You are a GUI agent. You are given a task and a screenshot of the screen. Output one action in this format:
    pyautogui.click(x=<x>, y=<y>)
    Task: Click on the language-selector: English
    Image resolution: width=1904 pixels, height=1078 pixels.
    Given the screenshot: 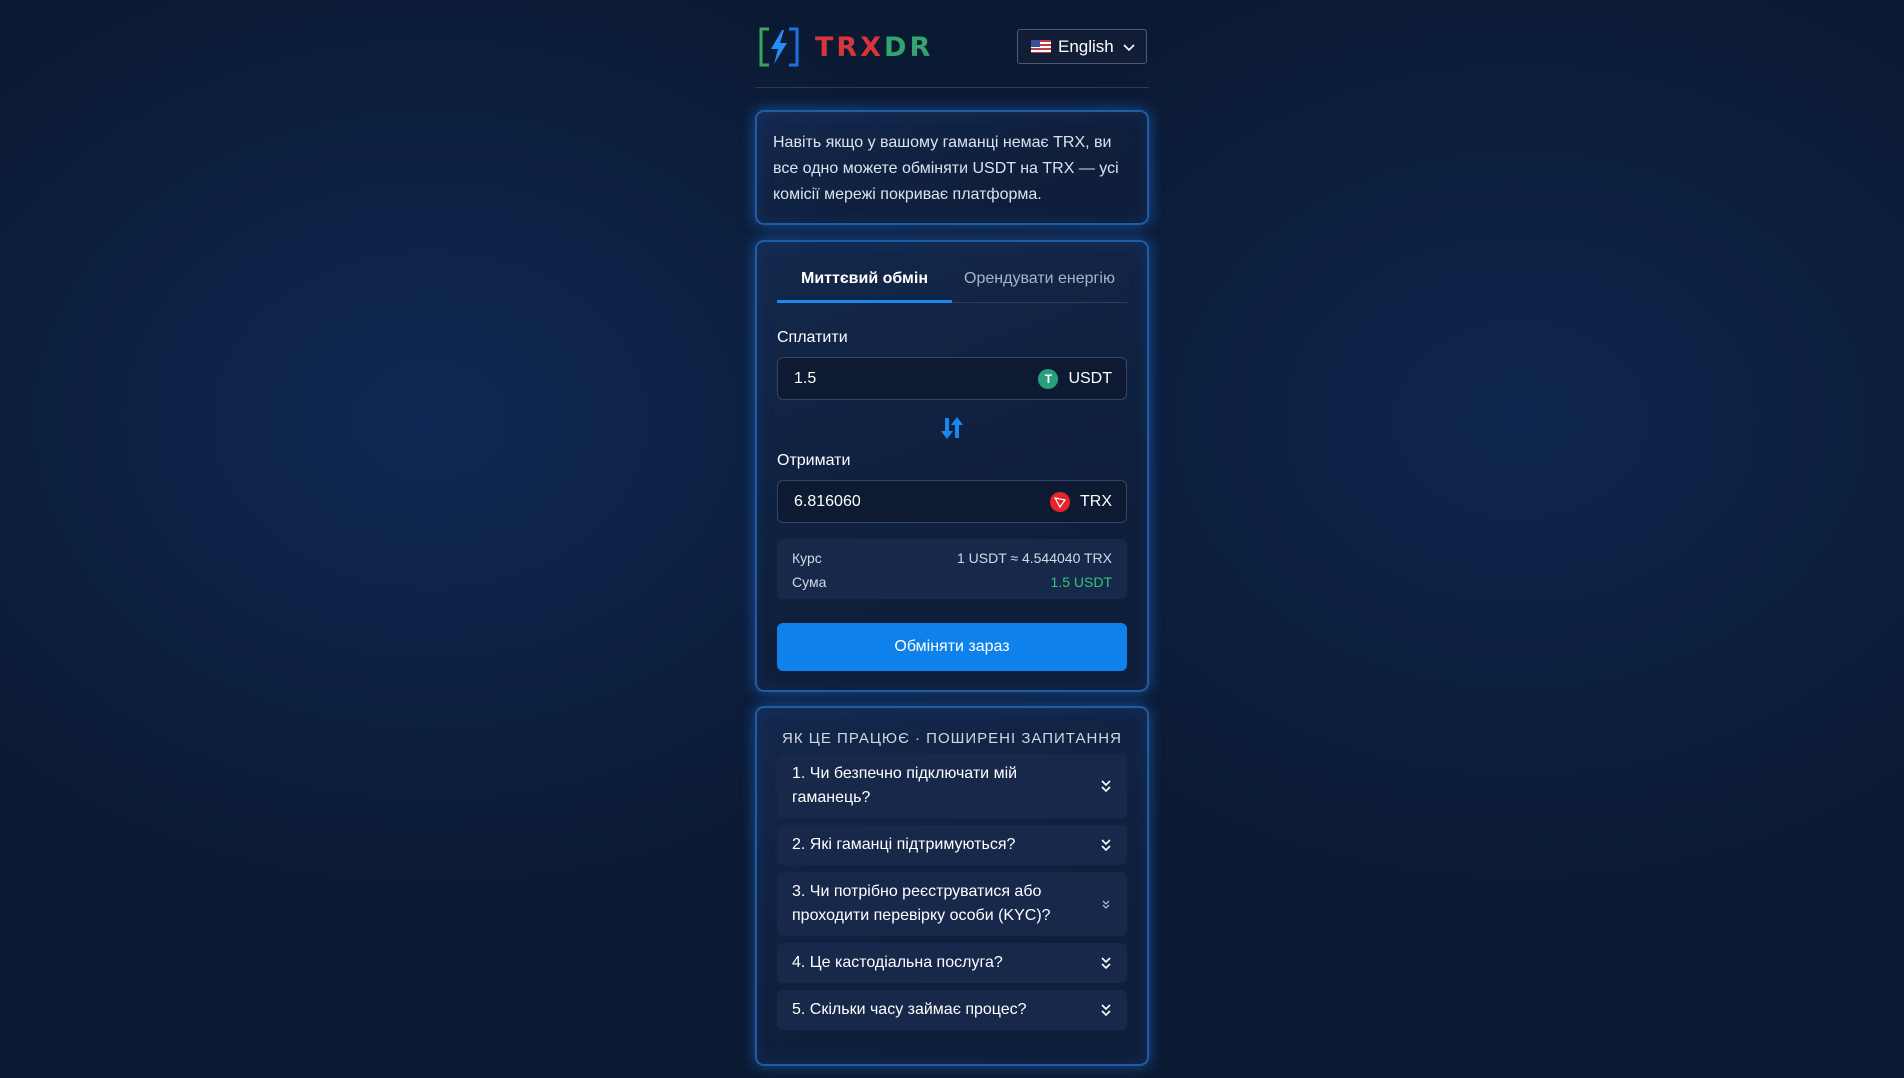 What is the action you would take?
    pyautogui.click(x=1082, y=46)
    